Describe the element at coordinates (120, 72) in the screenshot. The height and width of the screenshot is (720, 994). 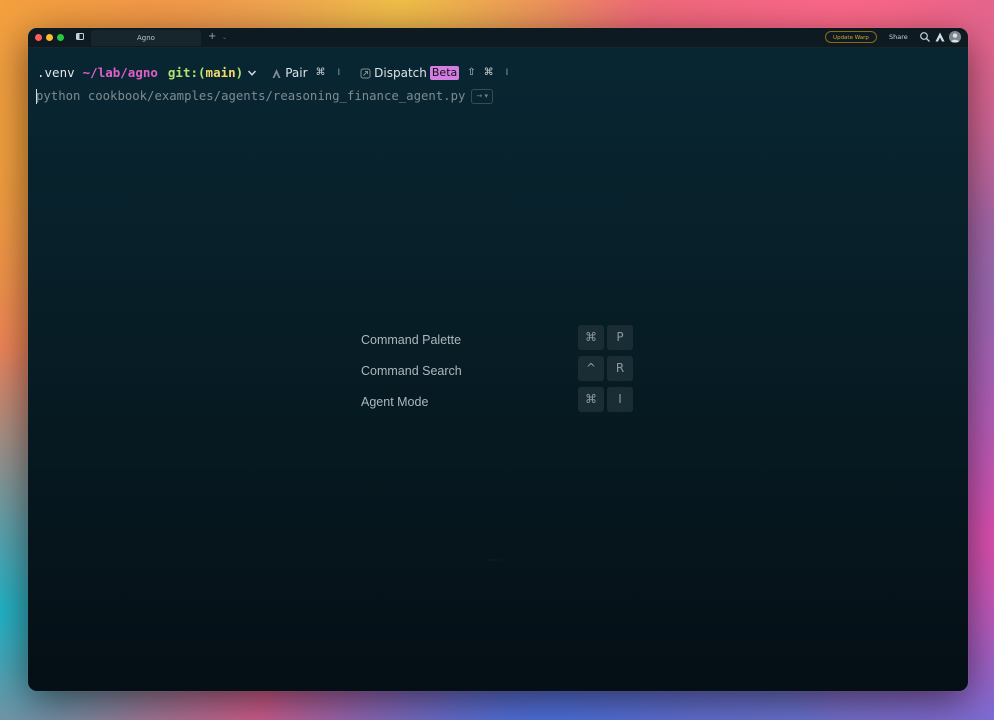
I see `current-path: ~/lab/agno` at that location.